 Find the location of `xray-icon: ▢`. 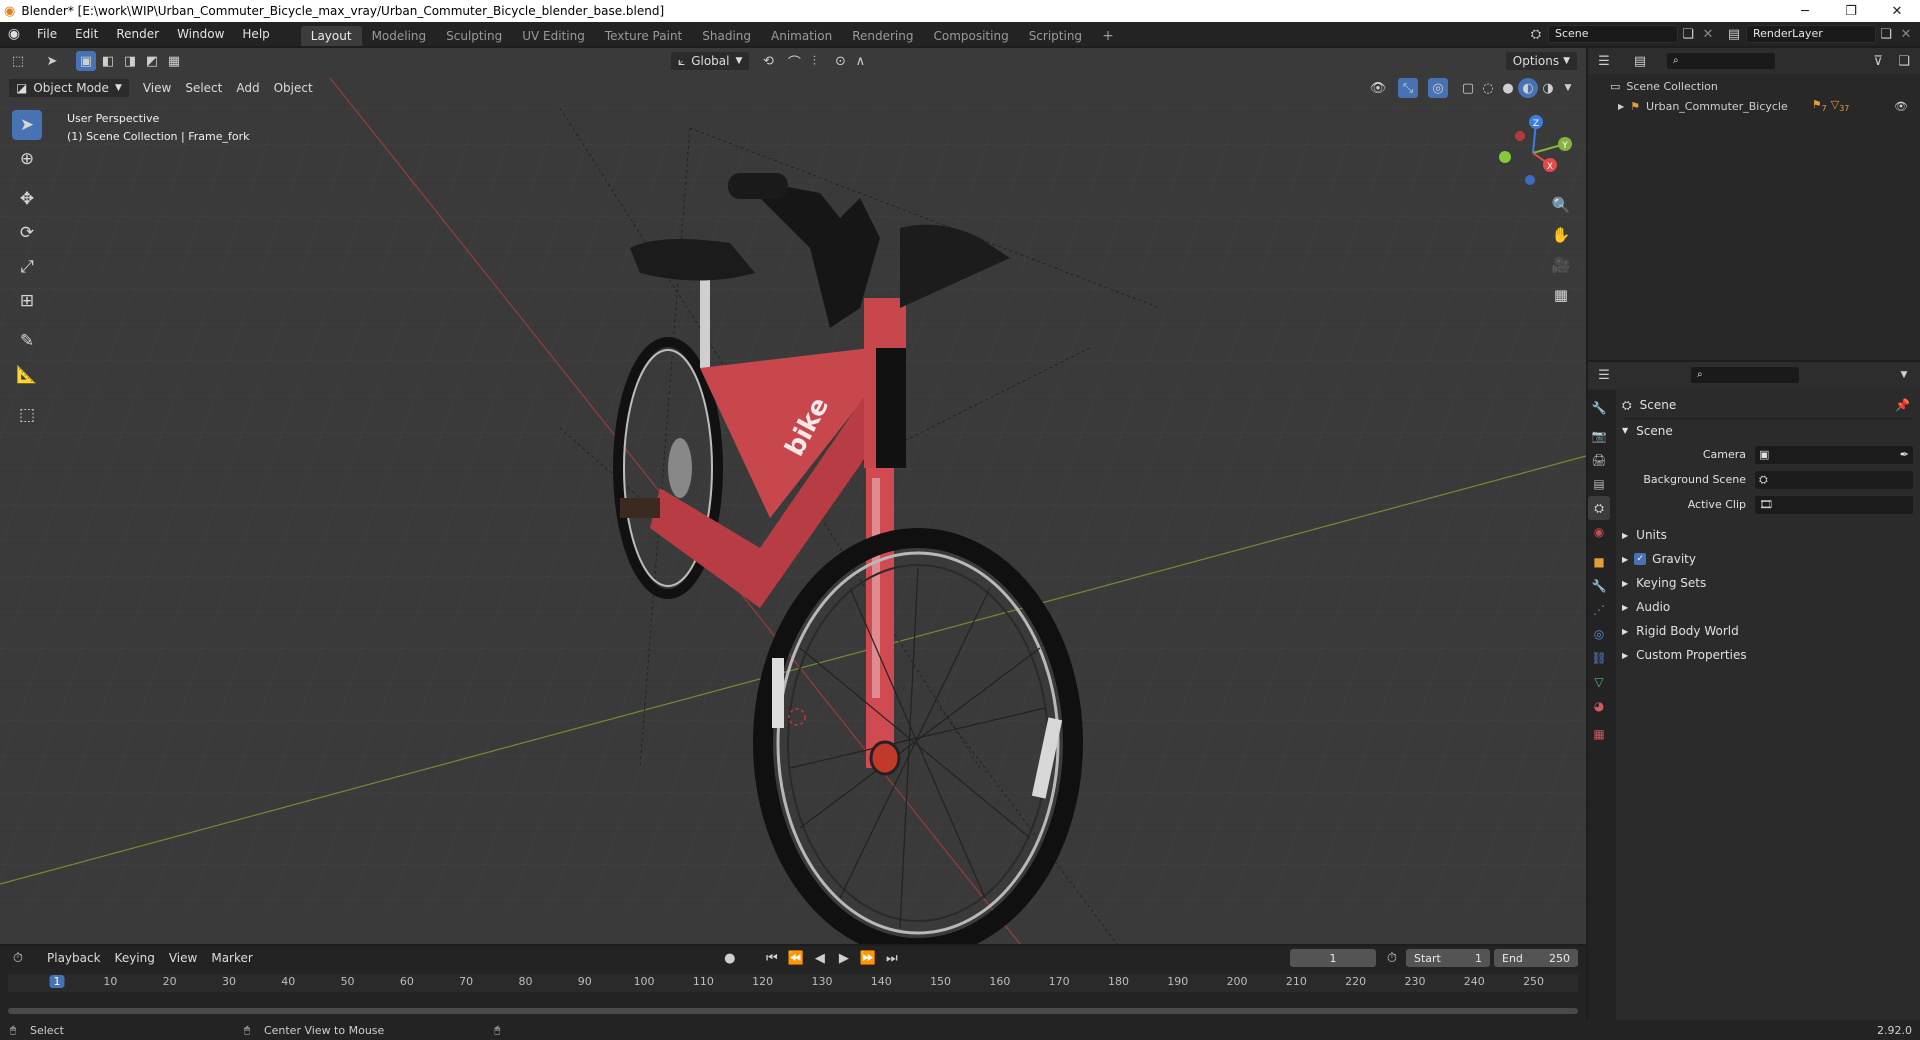

xray-icon: ▢ is located at coordinates (1468, 88).